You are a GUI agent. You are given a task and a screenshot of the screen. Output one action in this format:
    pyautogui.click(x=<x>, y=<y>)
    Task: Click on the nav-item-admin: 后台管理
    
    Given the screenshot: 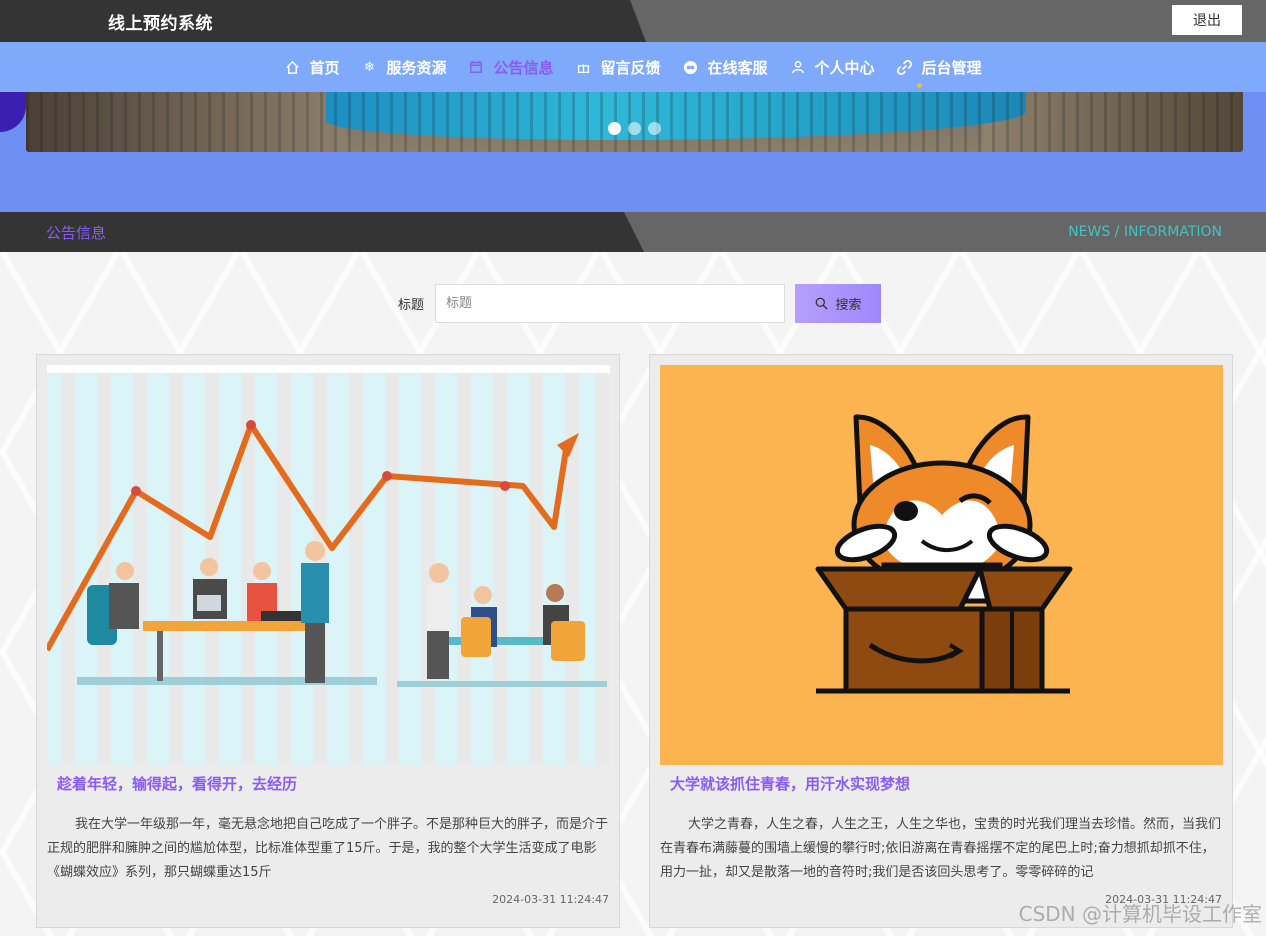 What is the action you would take?
    pyautogui.click(x=939, y=72)
    